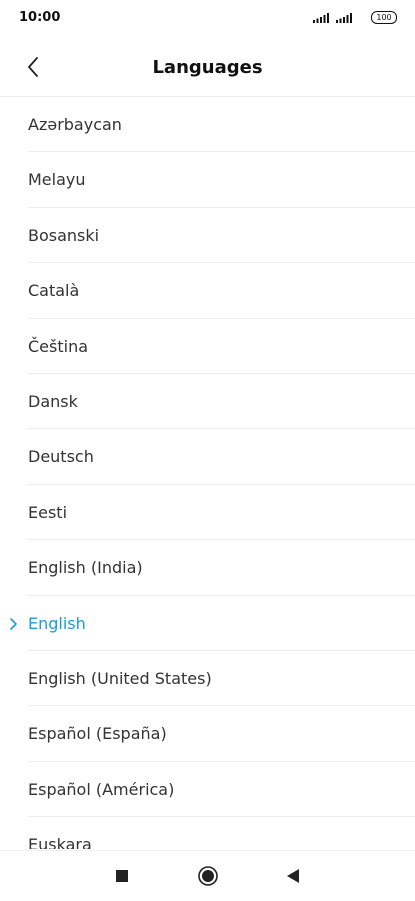  Describe the element at coordinates (321, 17) in the screenshot. I see `signal-icon` at that location.